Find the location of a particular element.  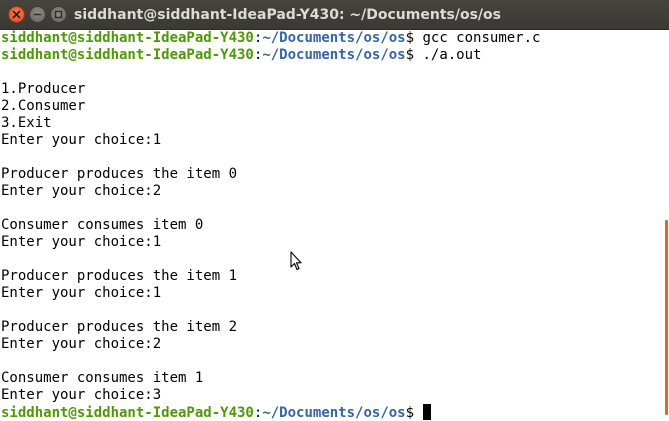

close-icon is located at coordinates (16, 14).